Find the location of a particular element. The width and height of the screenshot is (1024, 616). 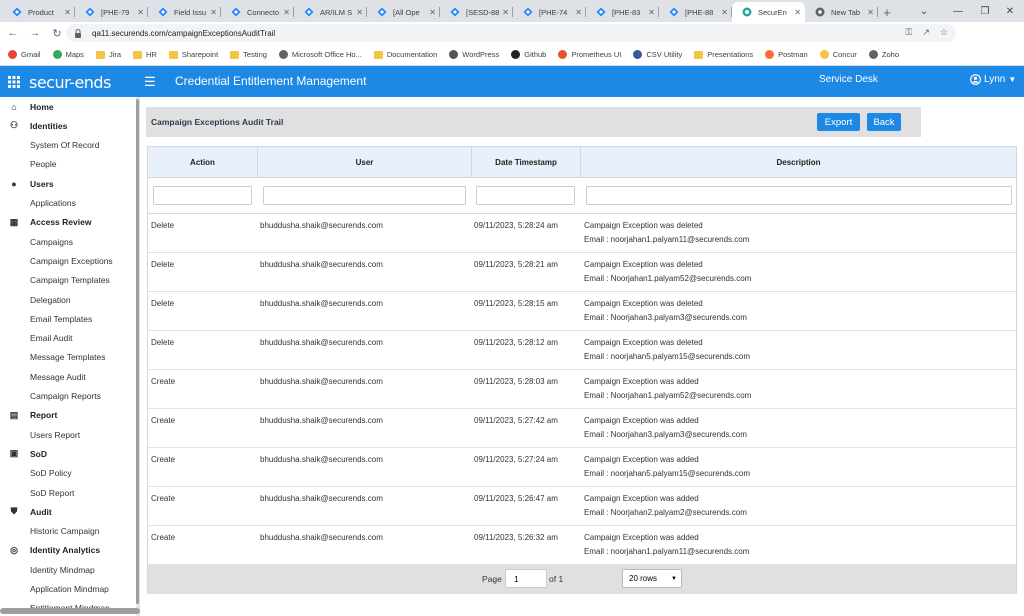

bookmark-item: Github is located at coordinates (528, 54).